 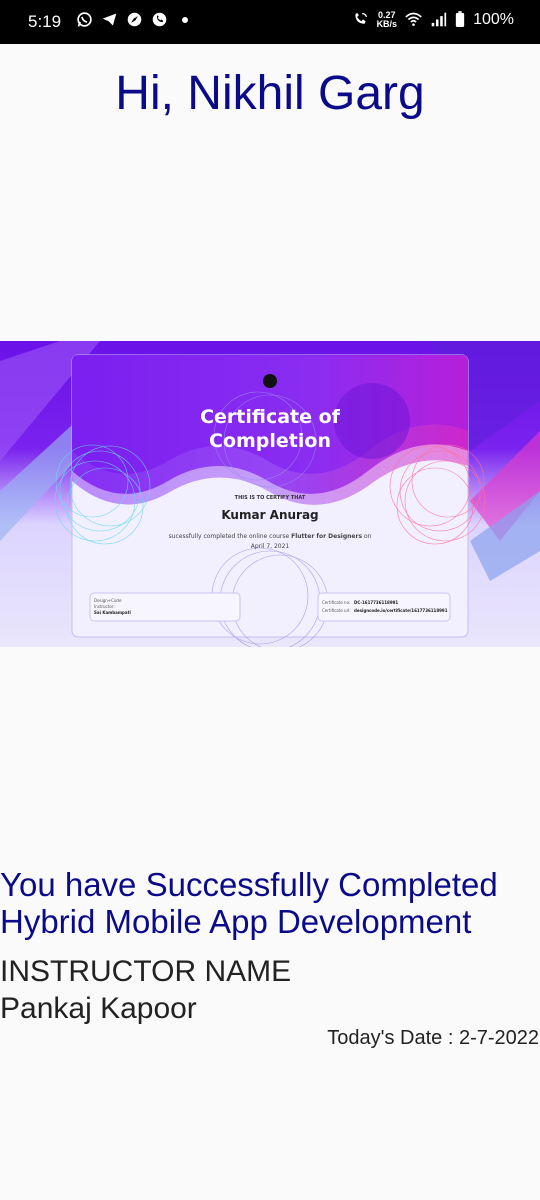 I want to click on cert-title-line1: Certificate of, so click(x=270, y=417).